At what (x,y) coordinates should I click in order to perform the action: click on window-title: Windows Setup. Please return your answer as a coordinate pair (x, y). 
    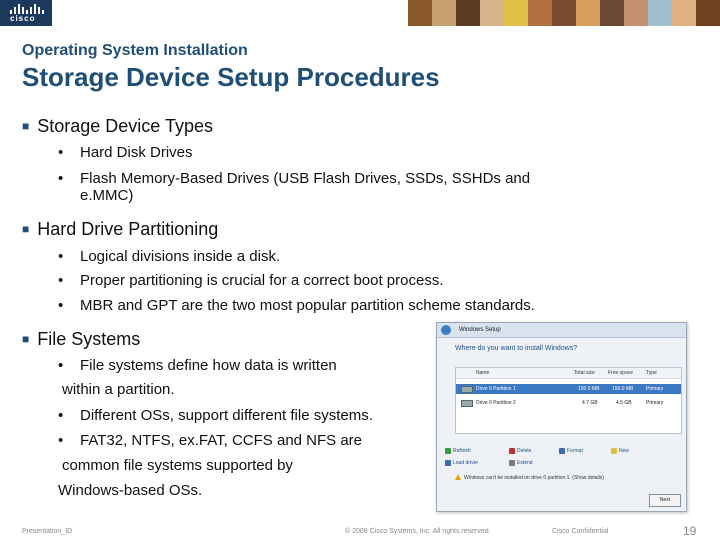
    Looking at the image, I should click on (480, 330).